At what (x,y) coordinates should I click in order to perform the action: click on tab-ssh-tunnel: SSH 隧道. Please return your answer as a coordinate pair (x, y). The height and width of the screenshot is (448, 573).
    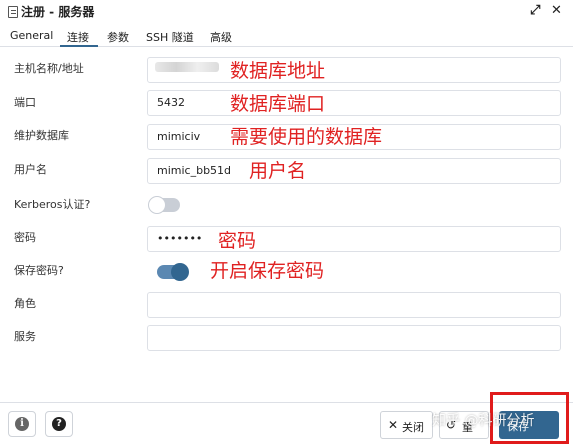
    Looking at the image, I should click on (170, 37).